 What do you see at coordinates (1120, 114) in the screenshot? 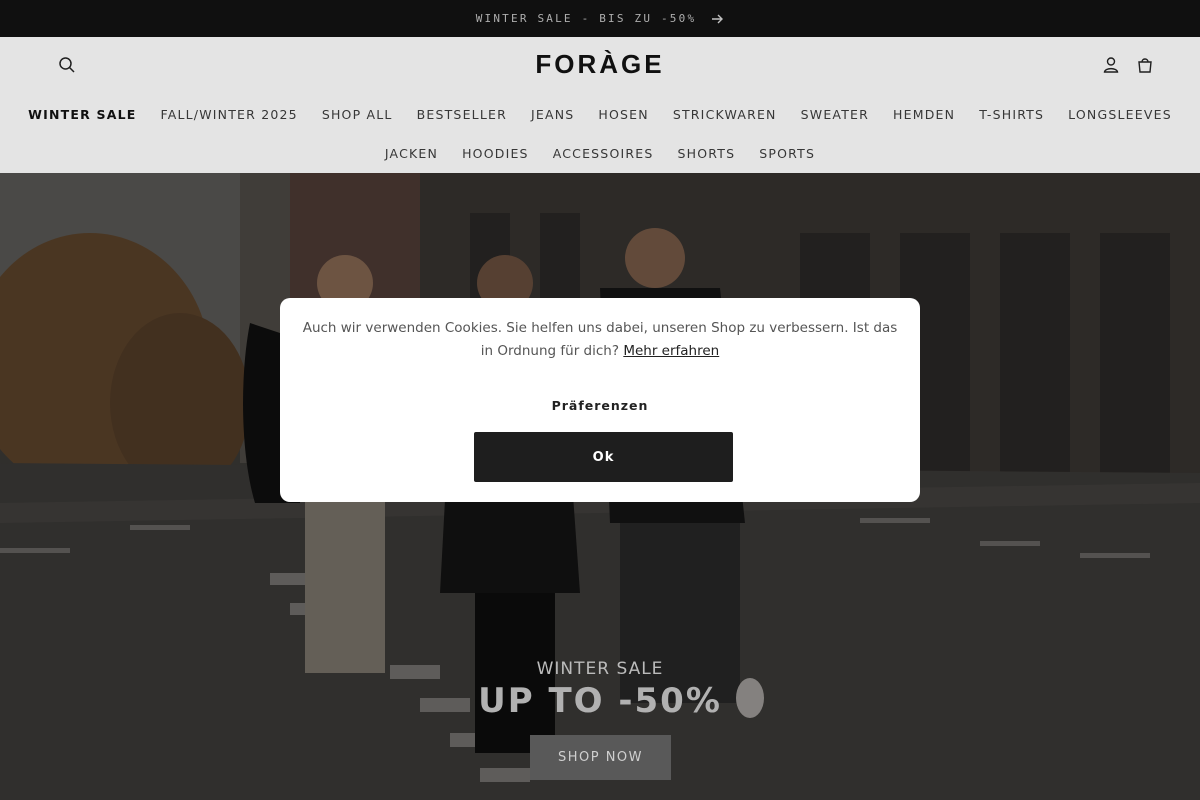
I see `nav-item-longsleeves: LONGSLEEVES` at bounding box center [1120, 114].